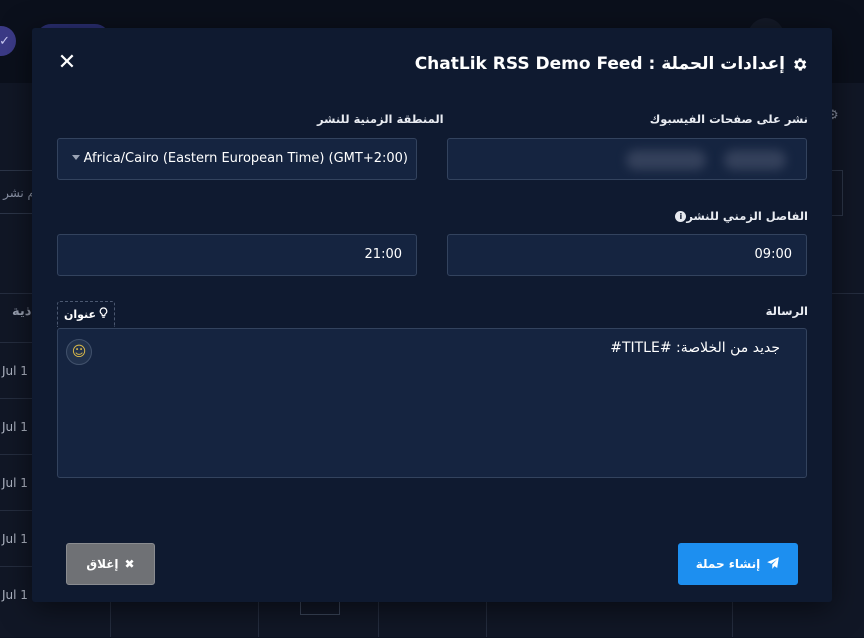  I want to click on facebook-pages-input, so click(627, 159).